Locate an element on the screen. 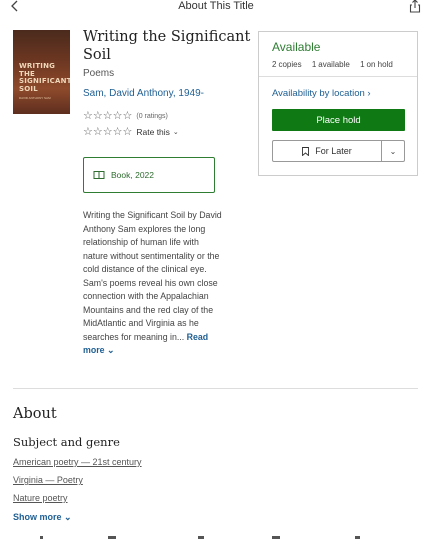 The width and height of the screenshot is (432, 540). show-more-link: Show more ⌄ is located at coordinates (42, 517).